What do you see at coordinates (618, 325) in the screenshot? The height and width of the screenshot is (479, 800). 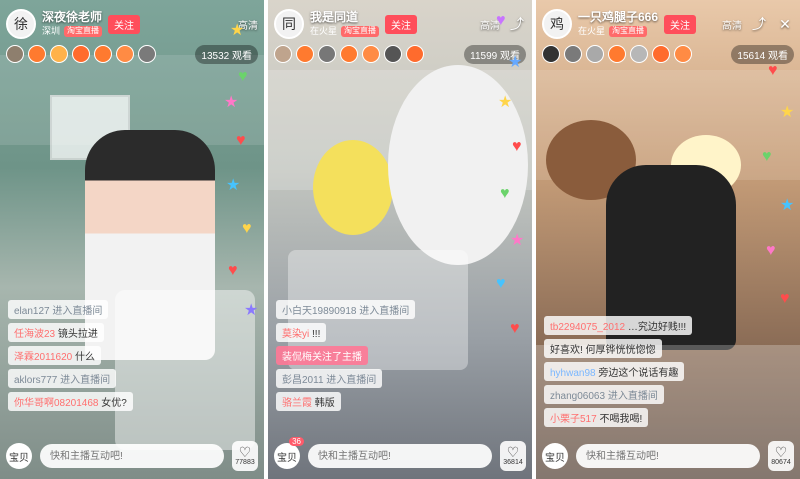 I see `chat-message: tb2294075_2012 …究边好贱!!!` at bounding box center [618, 325].